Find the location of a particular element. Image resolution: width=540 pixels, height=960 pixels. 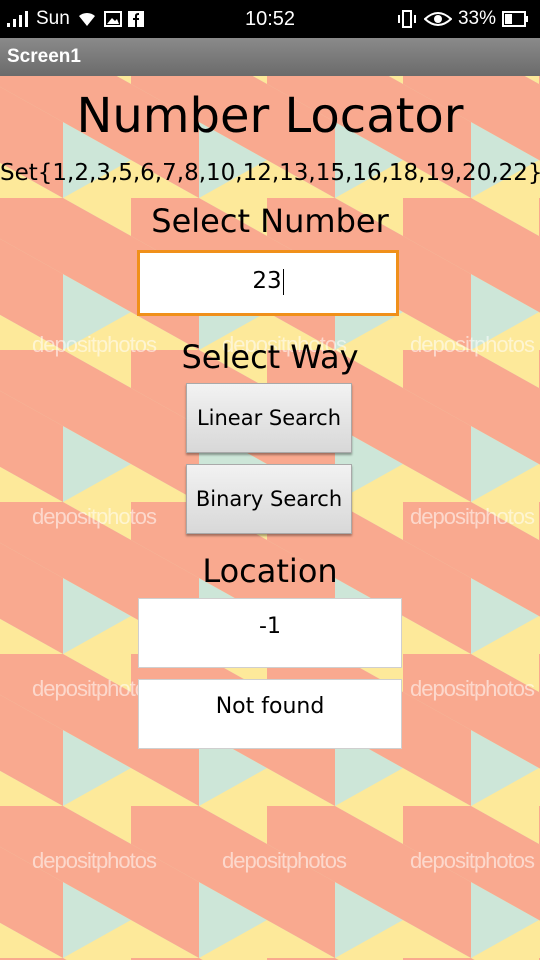

linear-search-button: Linear Search is located at coordinates (269, 418).